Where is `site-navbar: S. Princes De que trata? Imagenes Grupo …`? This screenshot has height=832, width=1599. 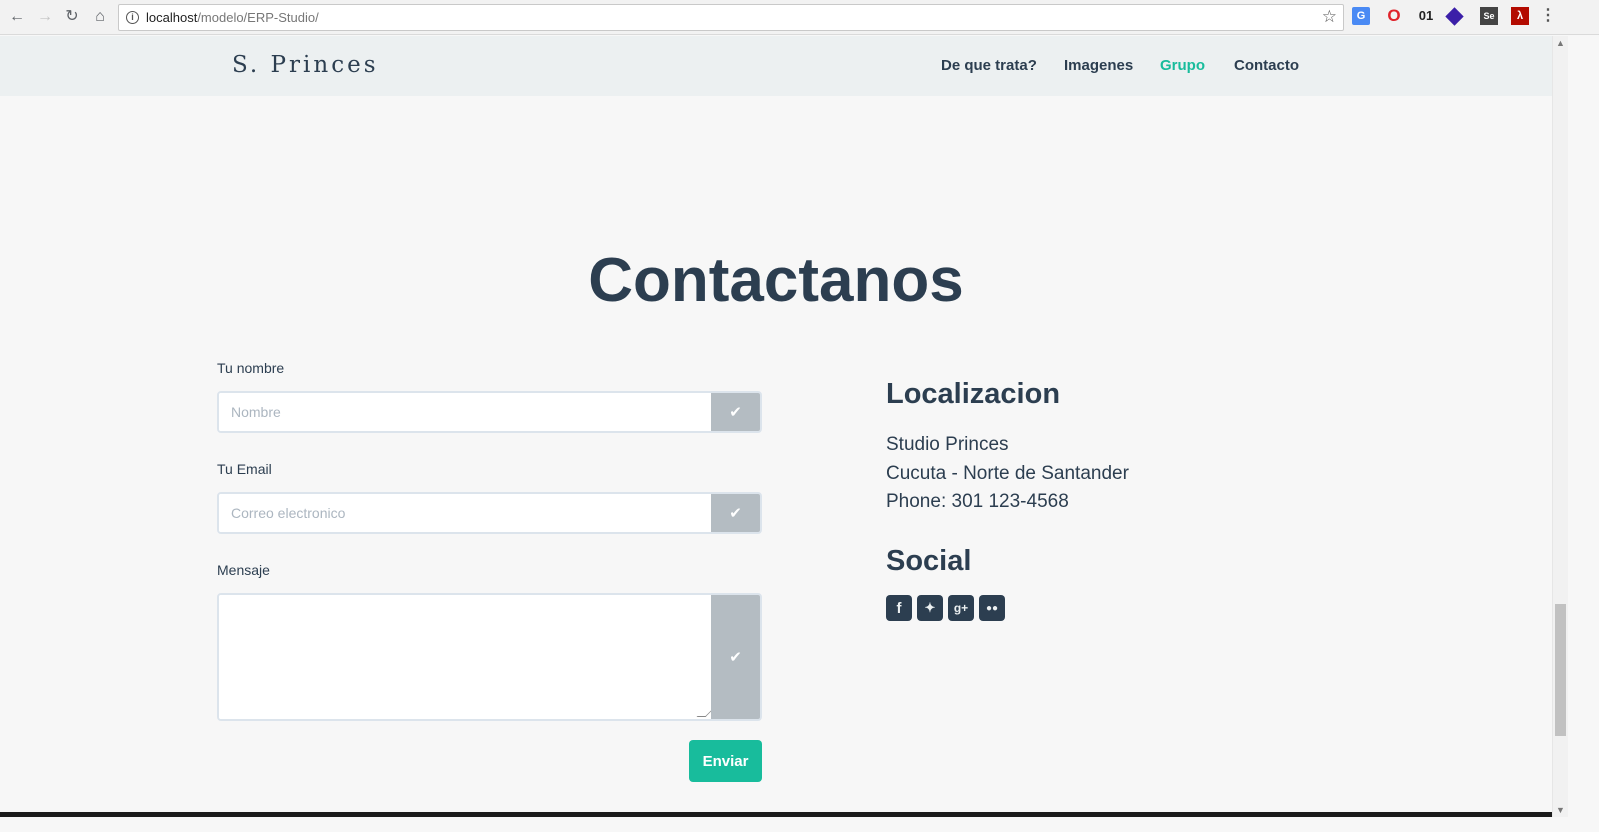 site-navbar: S. Princes De que trata? Imagenes Grupo … is located at coordinates (776, 66).